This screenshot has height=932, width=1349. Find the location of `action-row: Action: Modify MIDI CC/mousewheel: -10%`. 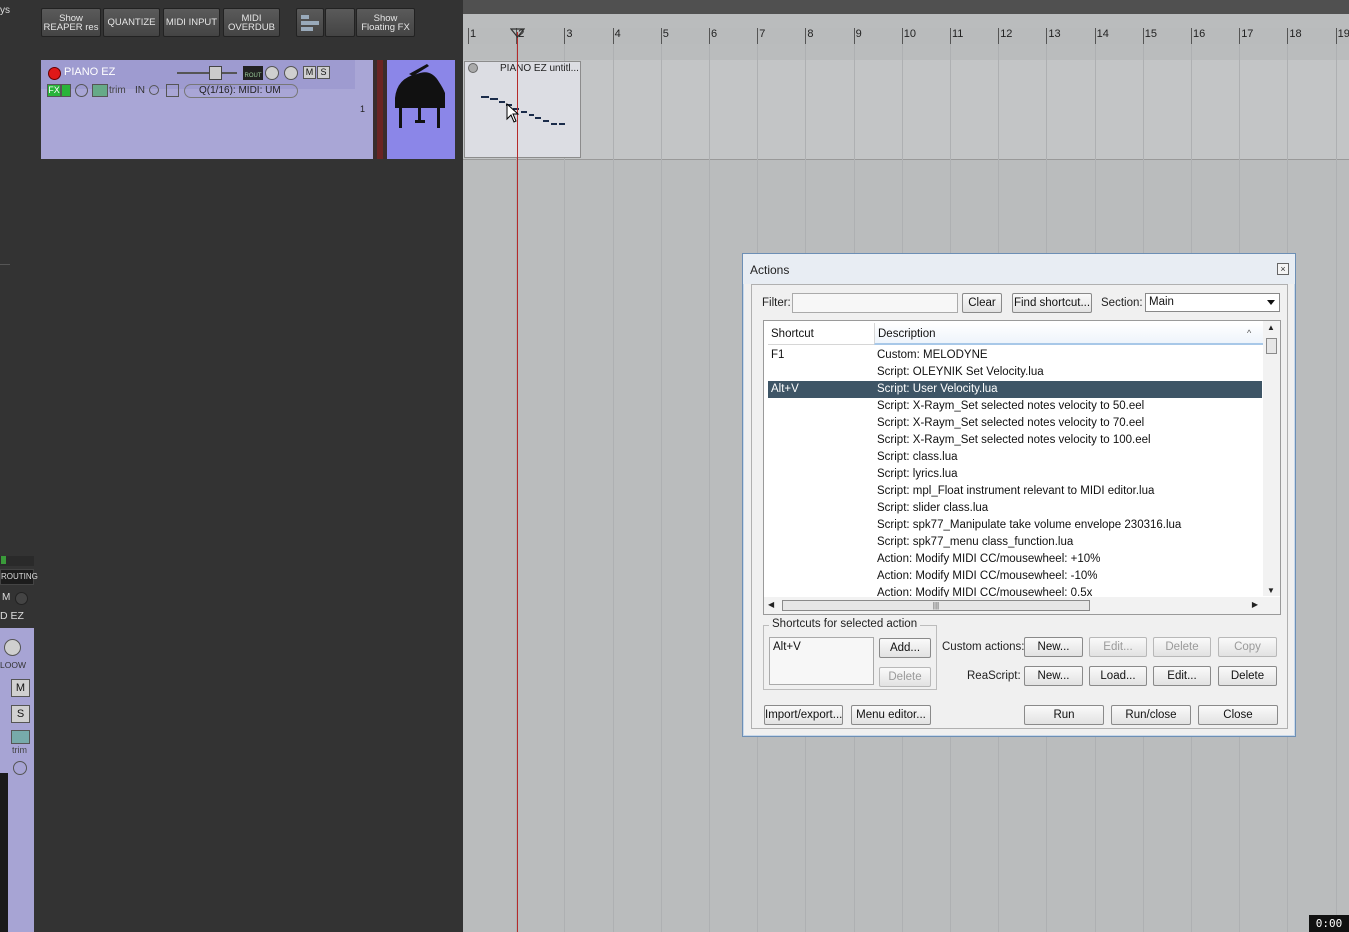

action-row: Action: Modify MIDI CC/mousewheel: -10% is located at coordinates (1015, 576).